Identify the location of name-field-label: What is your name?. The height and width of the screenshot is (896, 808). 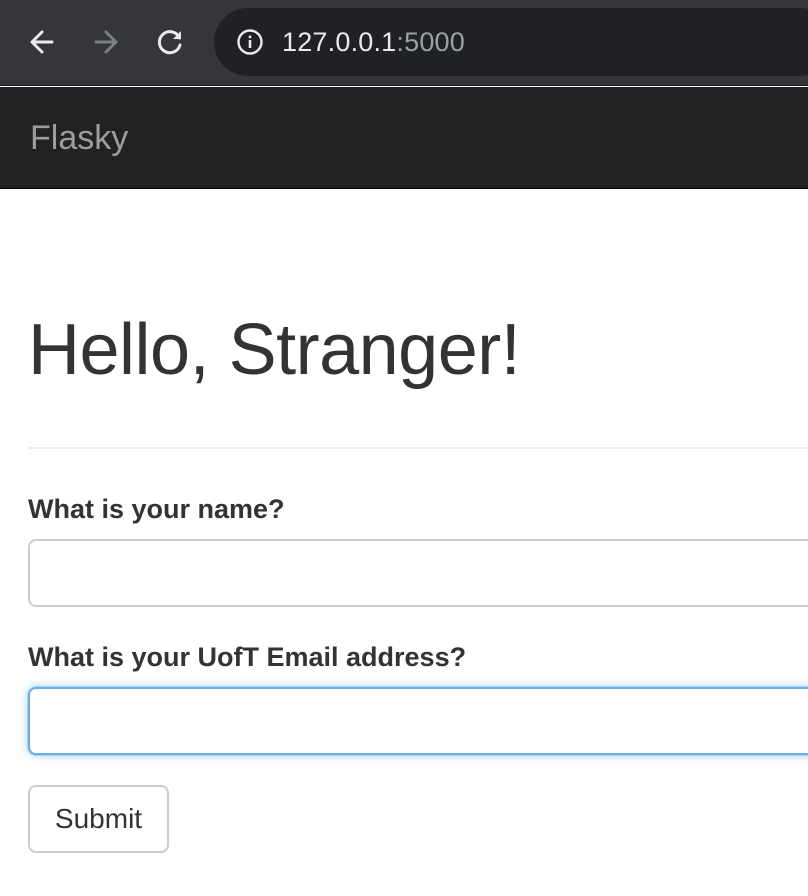
(156, 509).